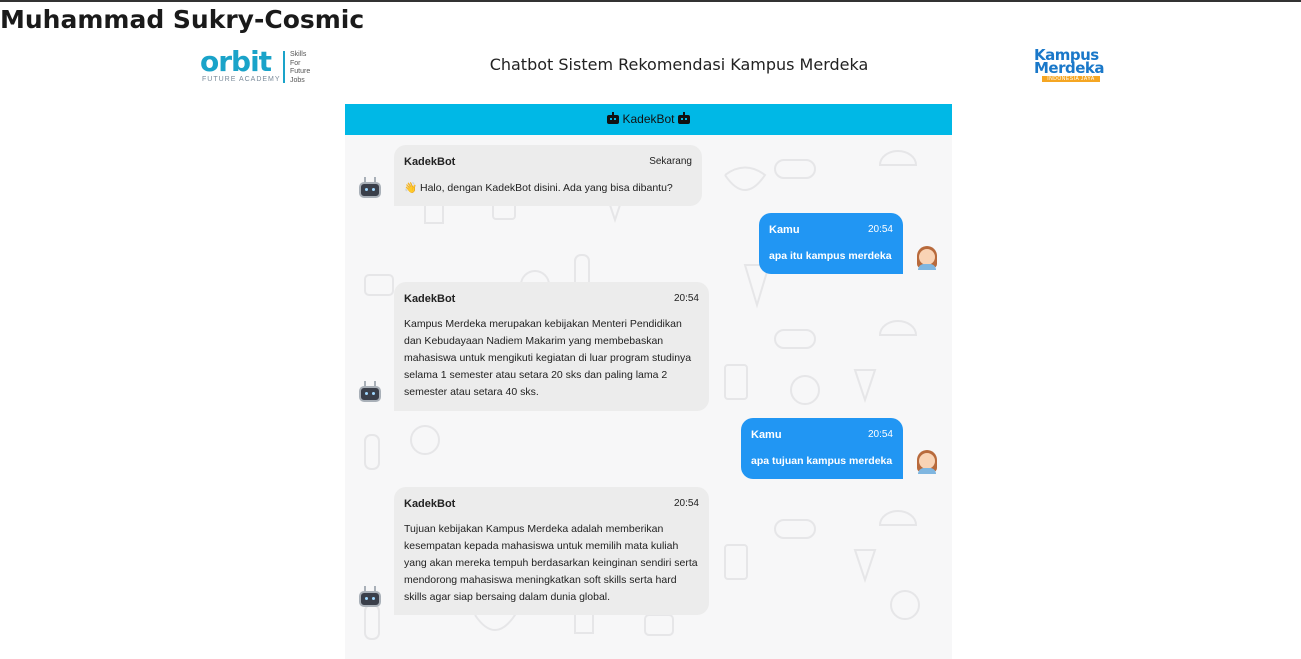 The image size is (1301, 659). Describe the element at coordinates (822, 448) in the screenshot. I see `user-message: Kamu 20:54 apa tujuan kampus merdeka` at that location.